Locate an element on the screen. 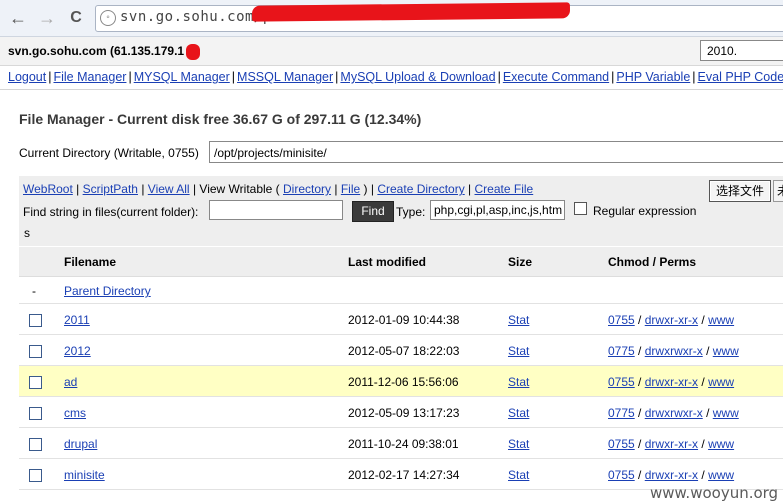 The height and width of the screenshot is (502, 783). reload-button: C is located at coordinates (76, 18).